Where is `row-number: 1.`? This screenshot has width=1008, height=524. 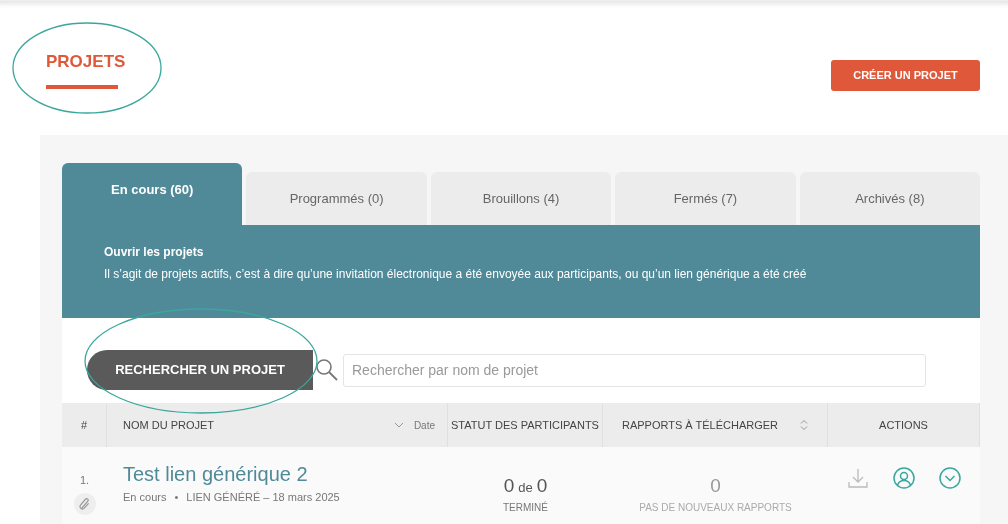 row-number: 1. is located at coordinates (84, 481).